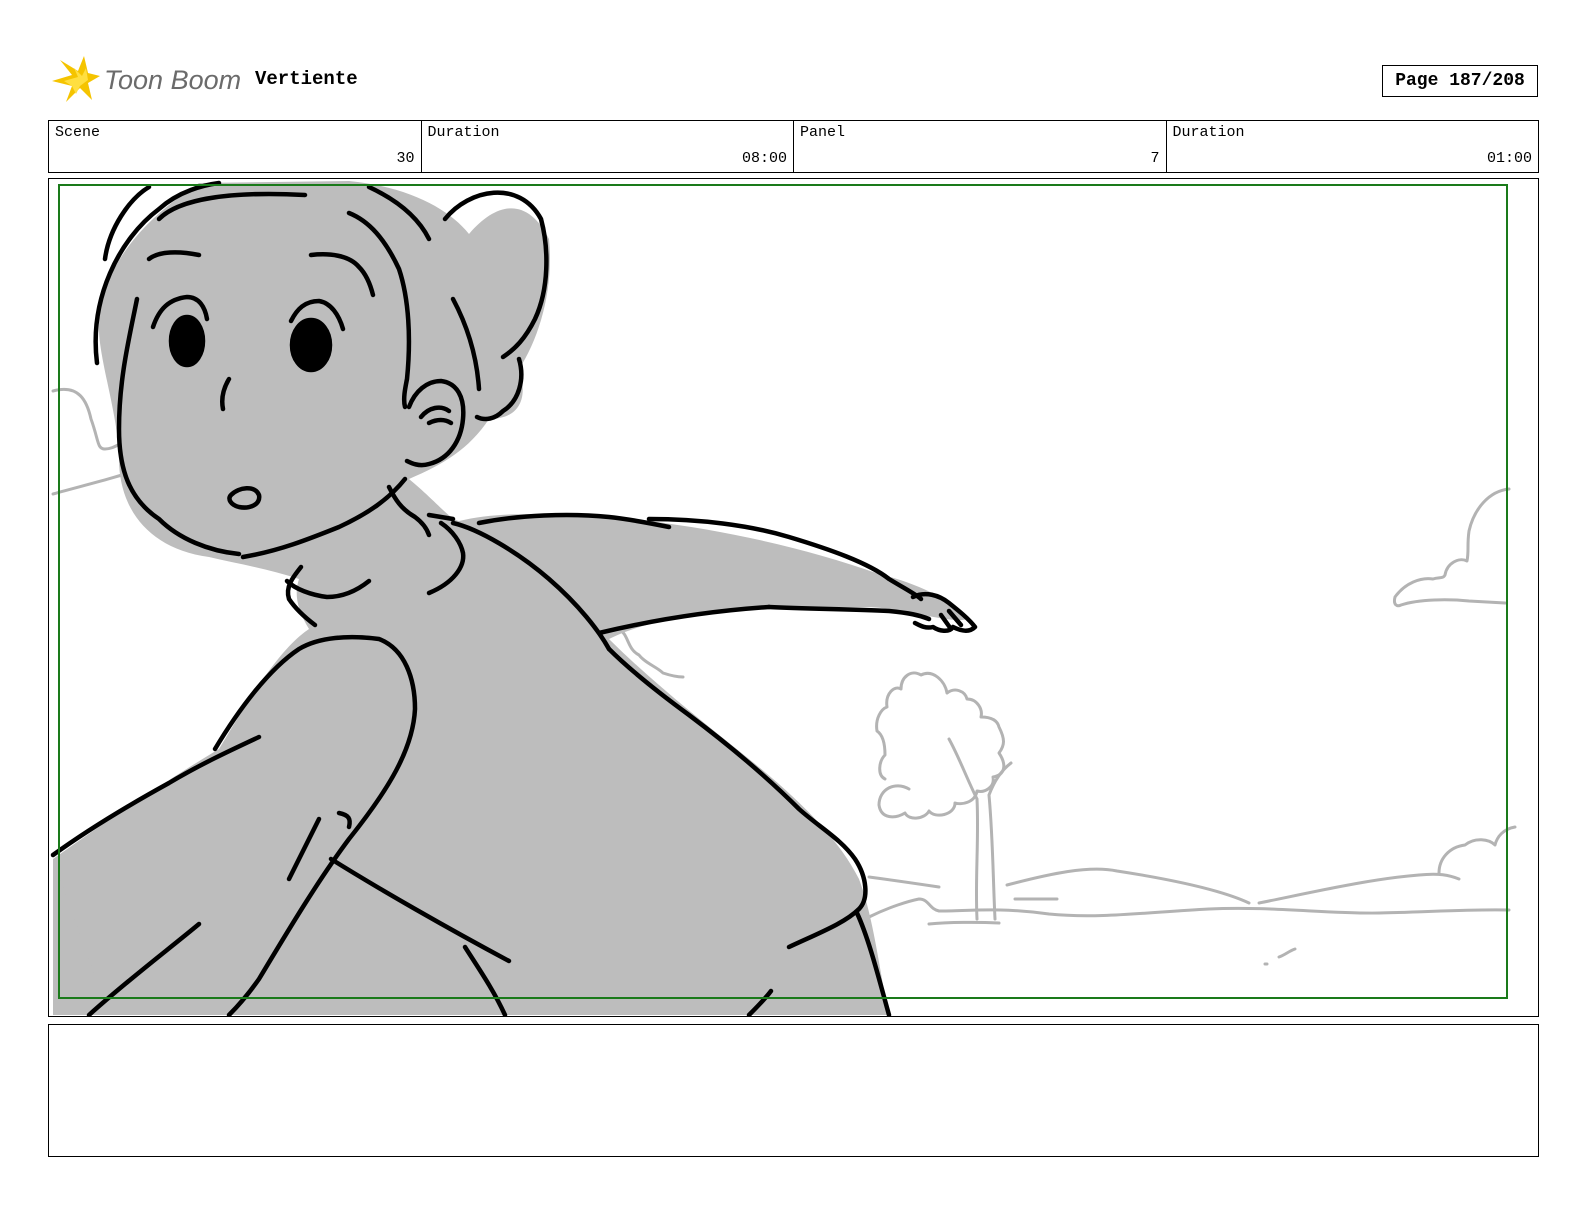 The height and width of the screenshot is (1224, 1584). What do you see at coordinates (306, 79) in the screenshot?
I see `project-title: Vertiente` at bounding box center [306, 79].